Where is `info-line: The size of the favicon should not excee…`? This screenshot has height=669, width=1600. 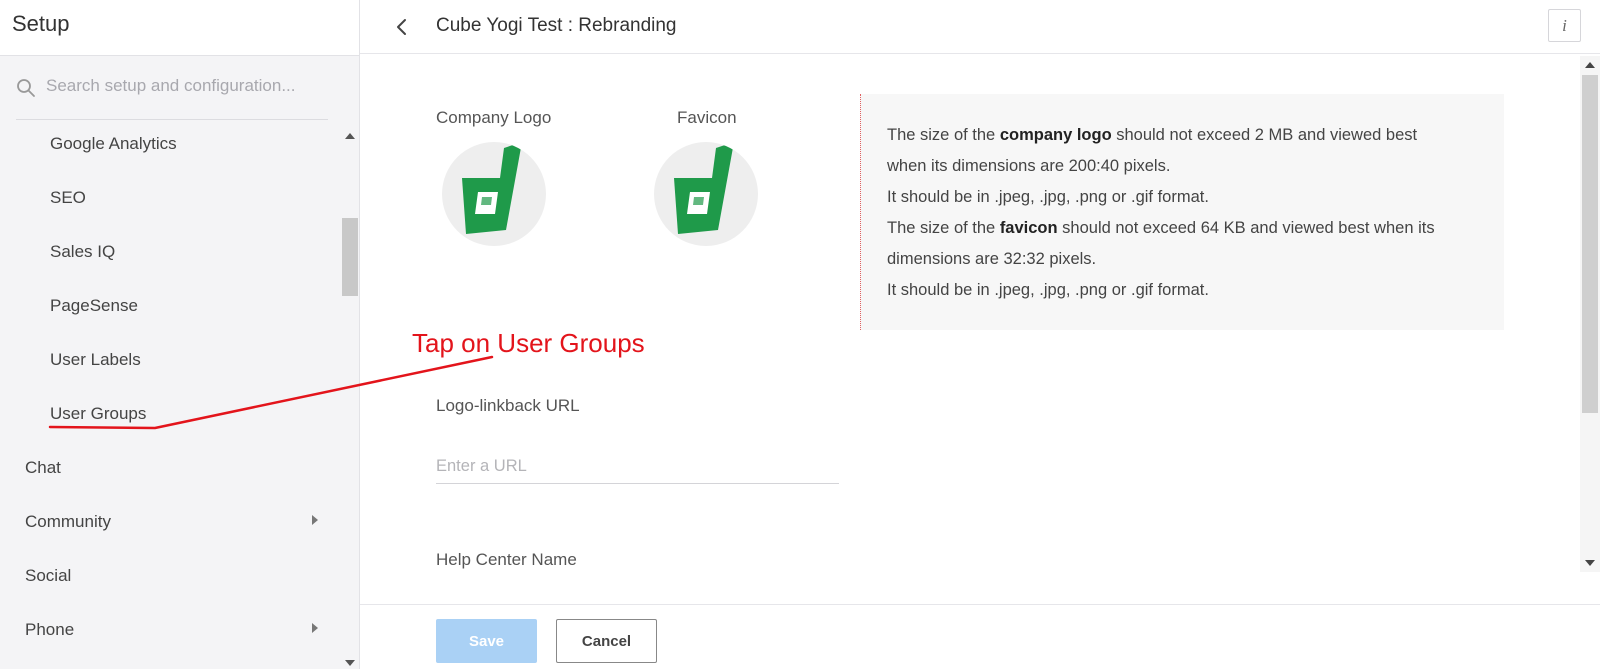
info-line: The size of the favicon should not excee… is located at coordinates (1161, 228).